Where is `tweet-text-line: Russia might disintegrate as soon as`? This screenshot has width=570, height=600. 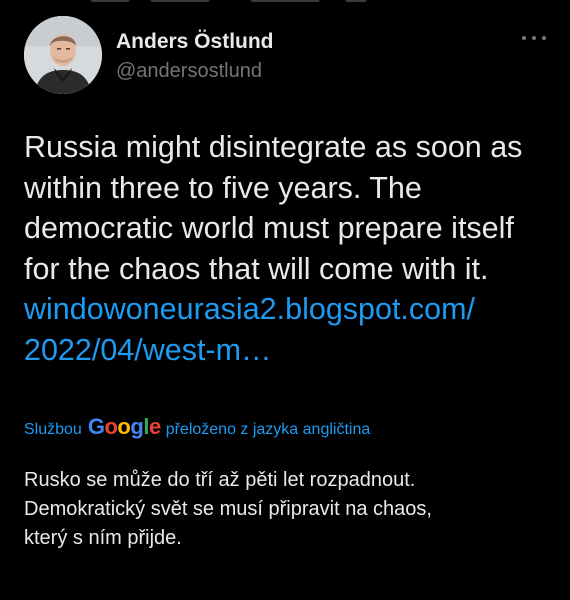 tweet-text-line: Russia might disintegrate as soon as is located at coordinates (273, 147).